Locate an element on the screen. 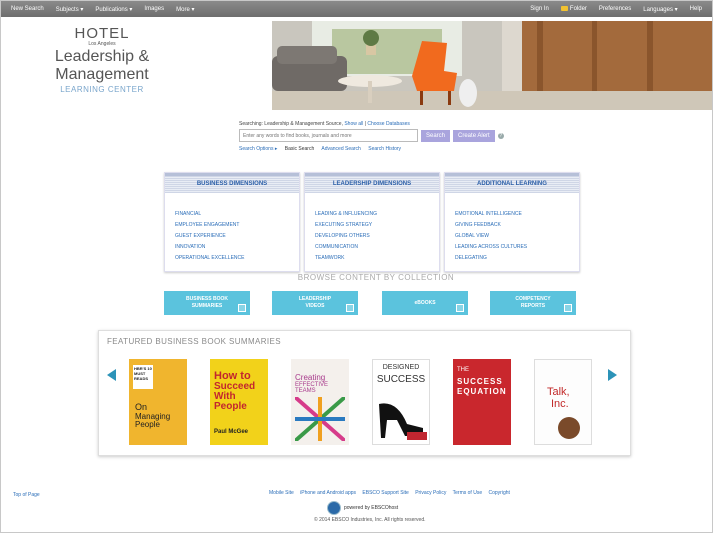 The height and width of the screenshot is (533, 713). footer-link: Terms of Use is located at coordinates (467, 493).